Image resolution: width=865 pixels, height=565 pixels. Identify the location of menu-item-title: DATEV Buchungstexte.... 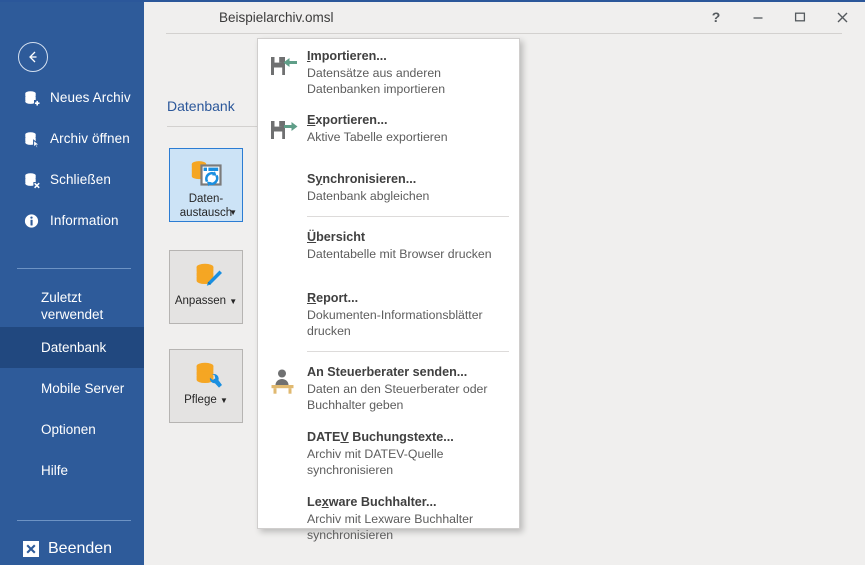
(380, 437).